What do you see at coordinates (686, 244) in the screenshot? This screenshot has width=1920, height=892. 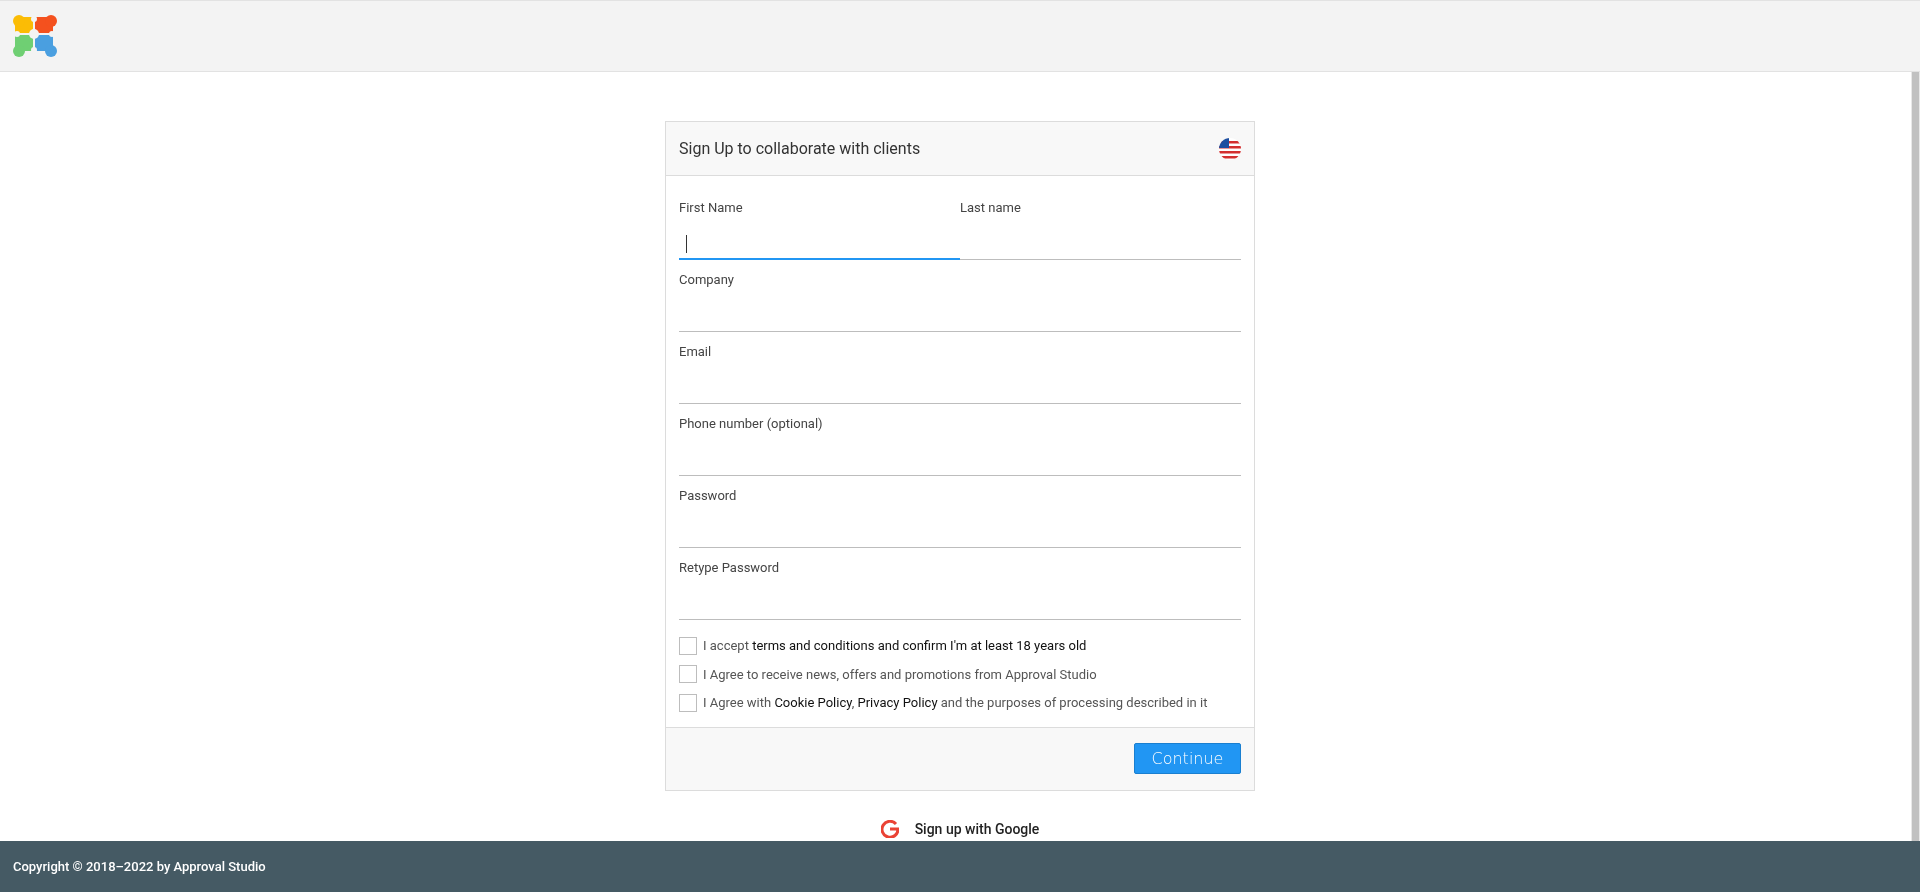 I see `text-cursor` at bounding box center [686, 244].